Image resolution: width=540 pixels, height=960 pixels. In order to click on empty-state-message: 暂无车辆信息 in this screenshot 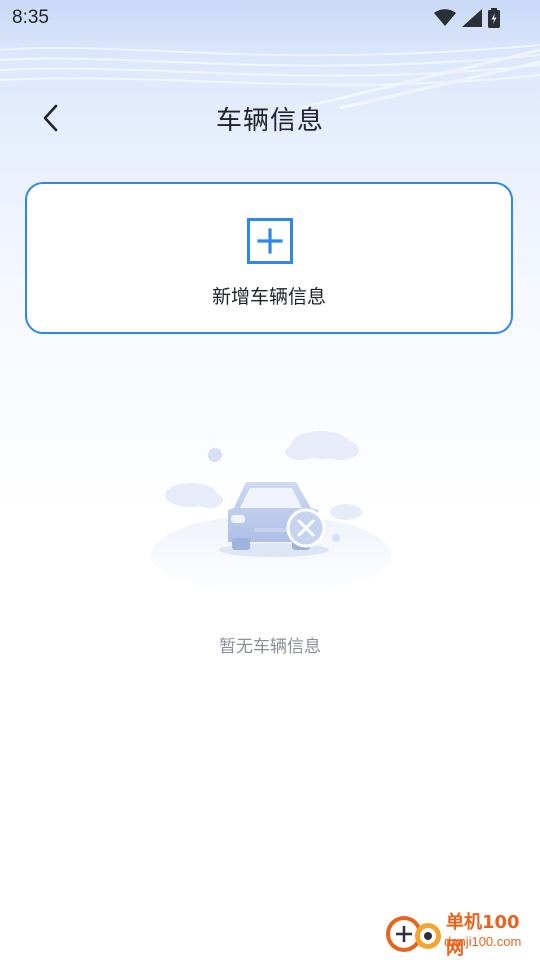, I will do `click(270, 647)`.